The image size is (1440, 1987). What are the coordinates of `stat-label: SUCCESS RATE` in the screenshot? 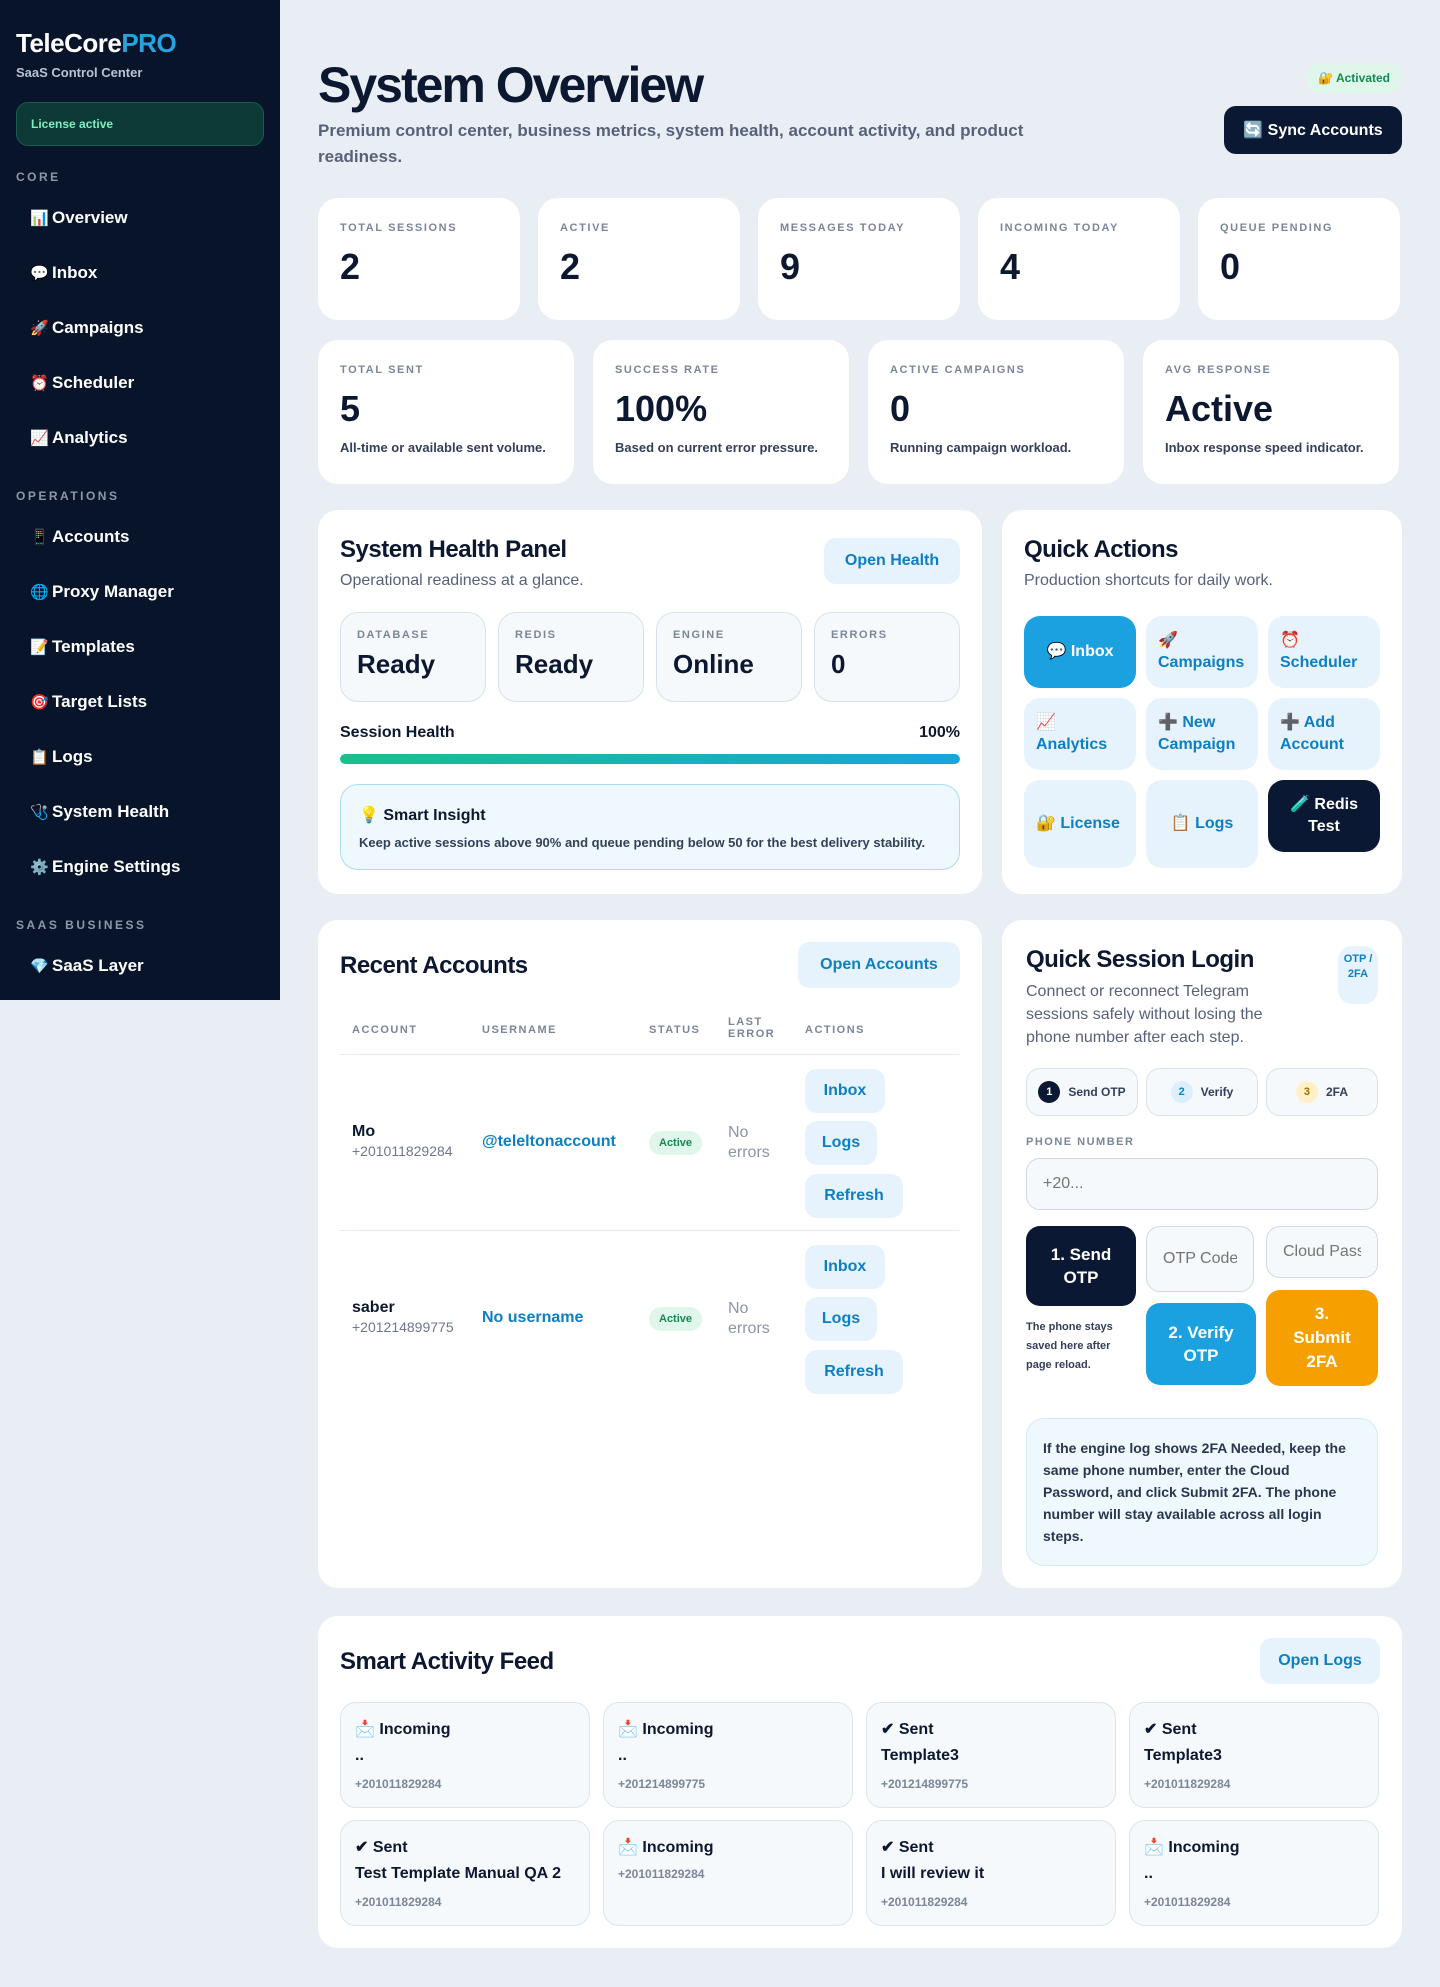 It's located at (667, 370).